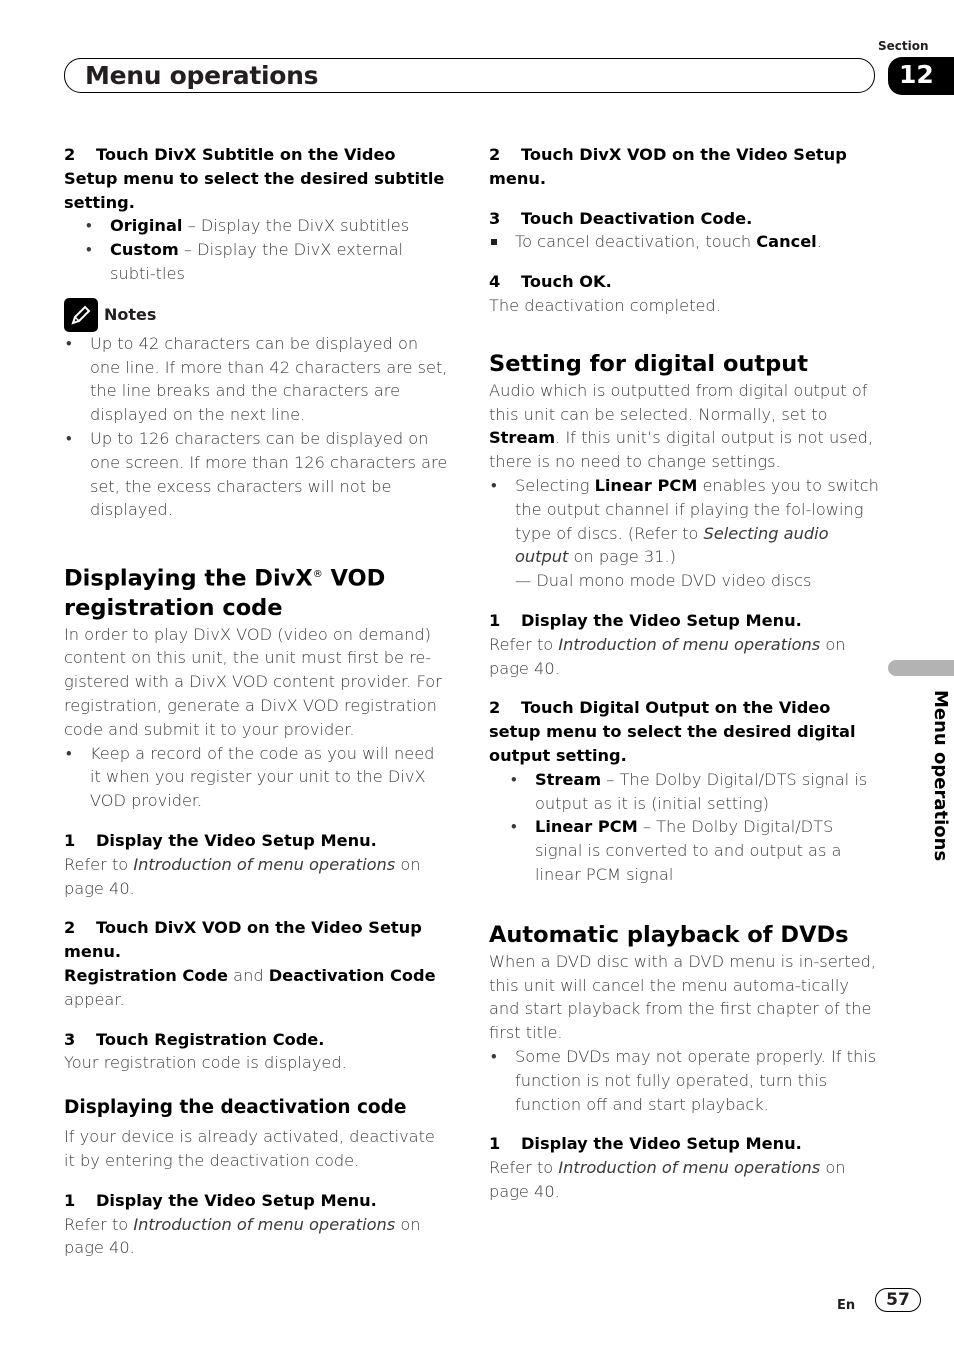 The height and width of the screenshot is (1352, 954). Describe the element at coordinates (663, 581) in the screenshot. I see `list-item: — Dual mono mode DVD video discs` at that location.